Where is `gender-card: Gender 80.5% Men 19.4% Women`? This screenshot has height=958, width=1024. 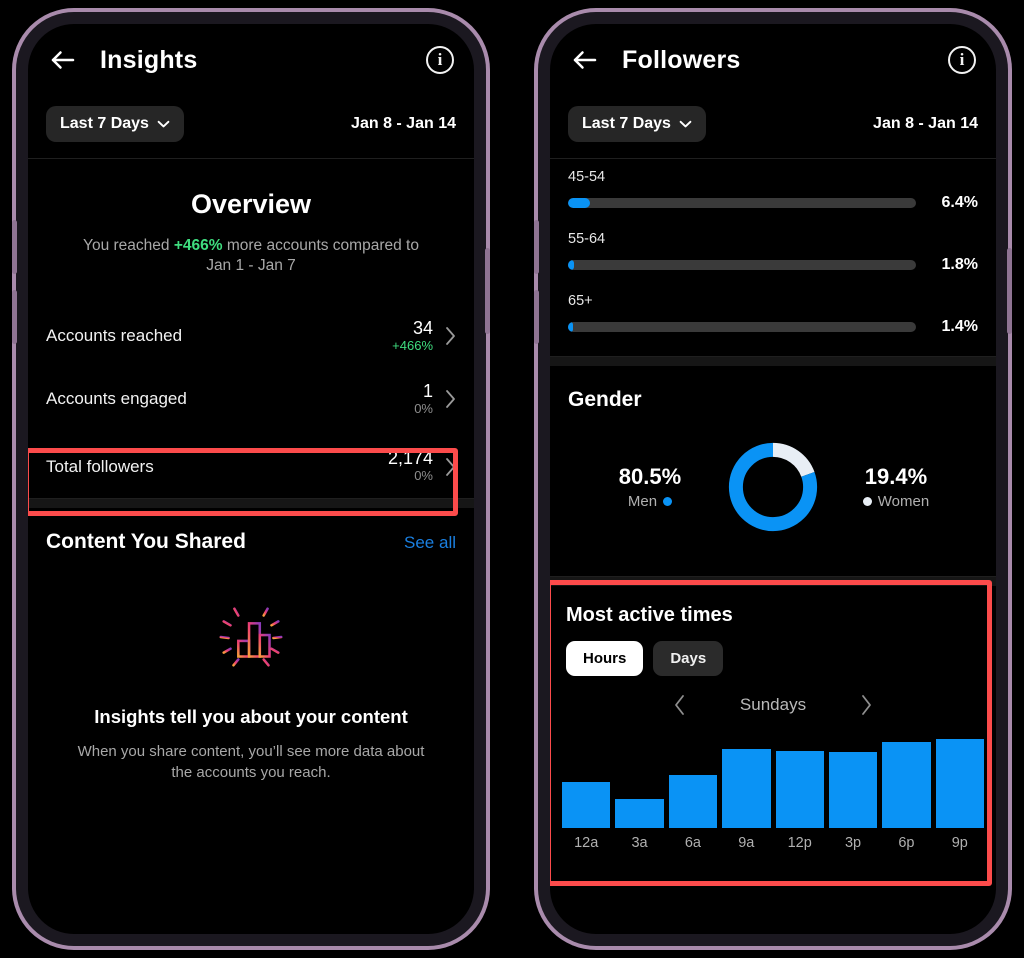
gender-card: Gender 80.5% Men 19.4% Women is located at coordinates (773, 471).